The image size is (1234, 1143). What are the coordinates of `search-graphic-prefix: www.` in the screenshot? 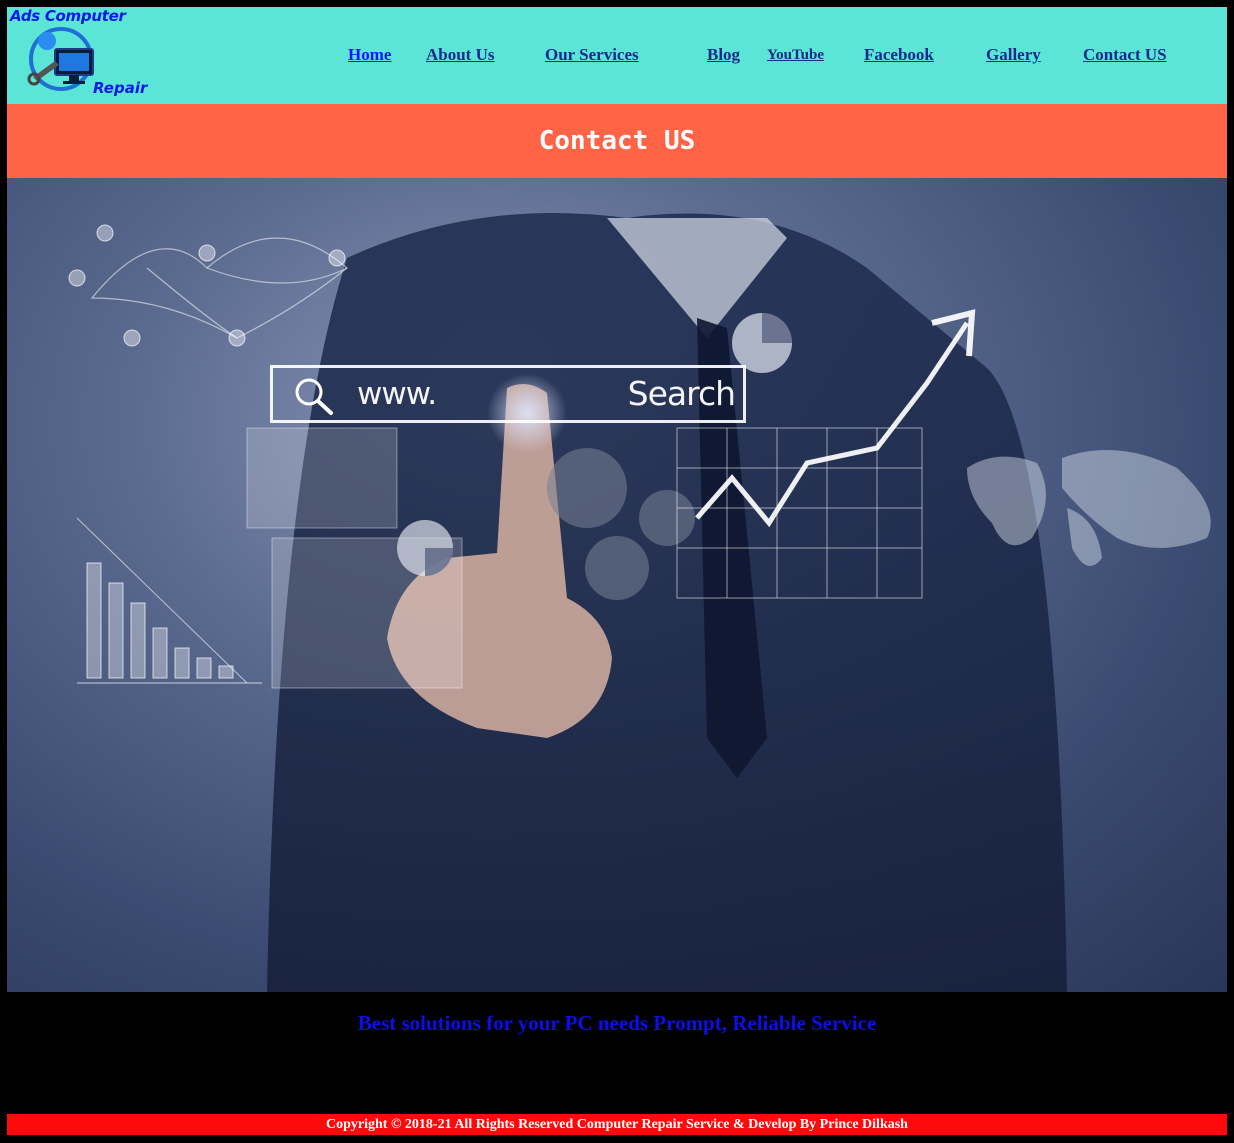 It's located at (397, 394).